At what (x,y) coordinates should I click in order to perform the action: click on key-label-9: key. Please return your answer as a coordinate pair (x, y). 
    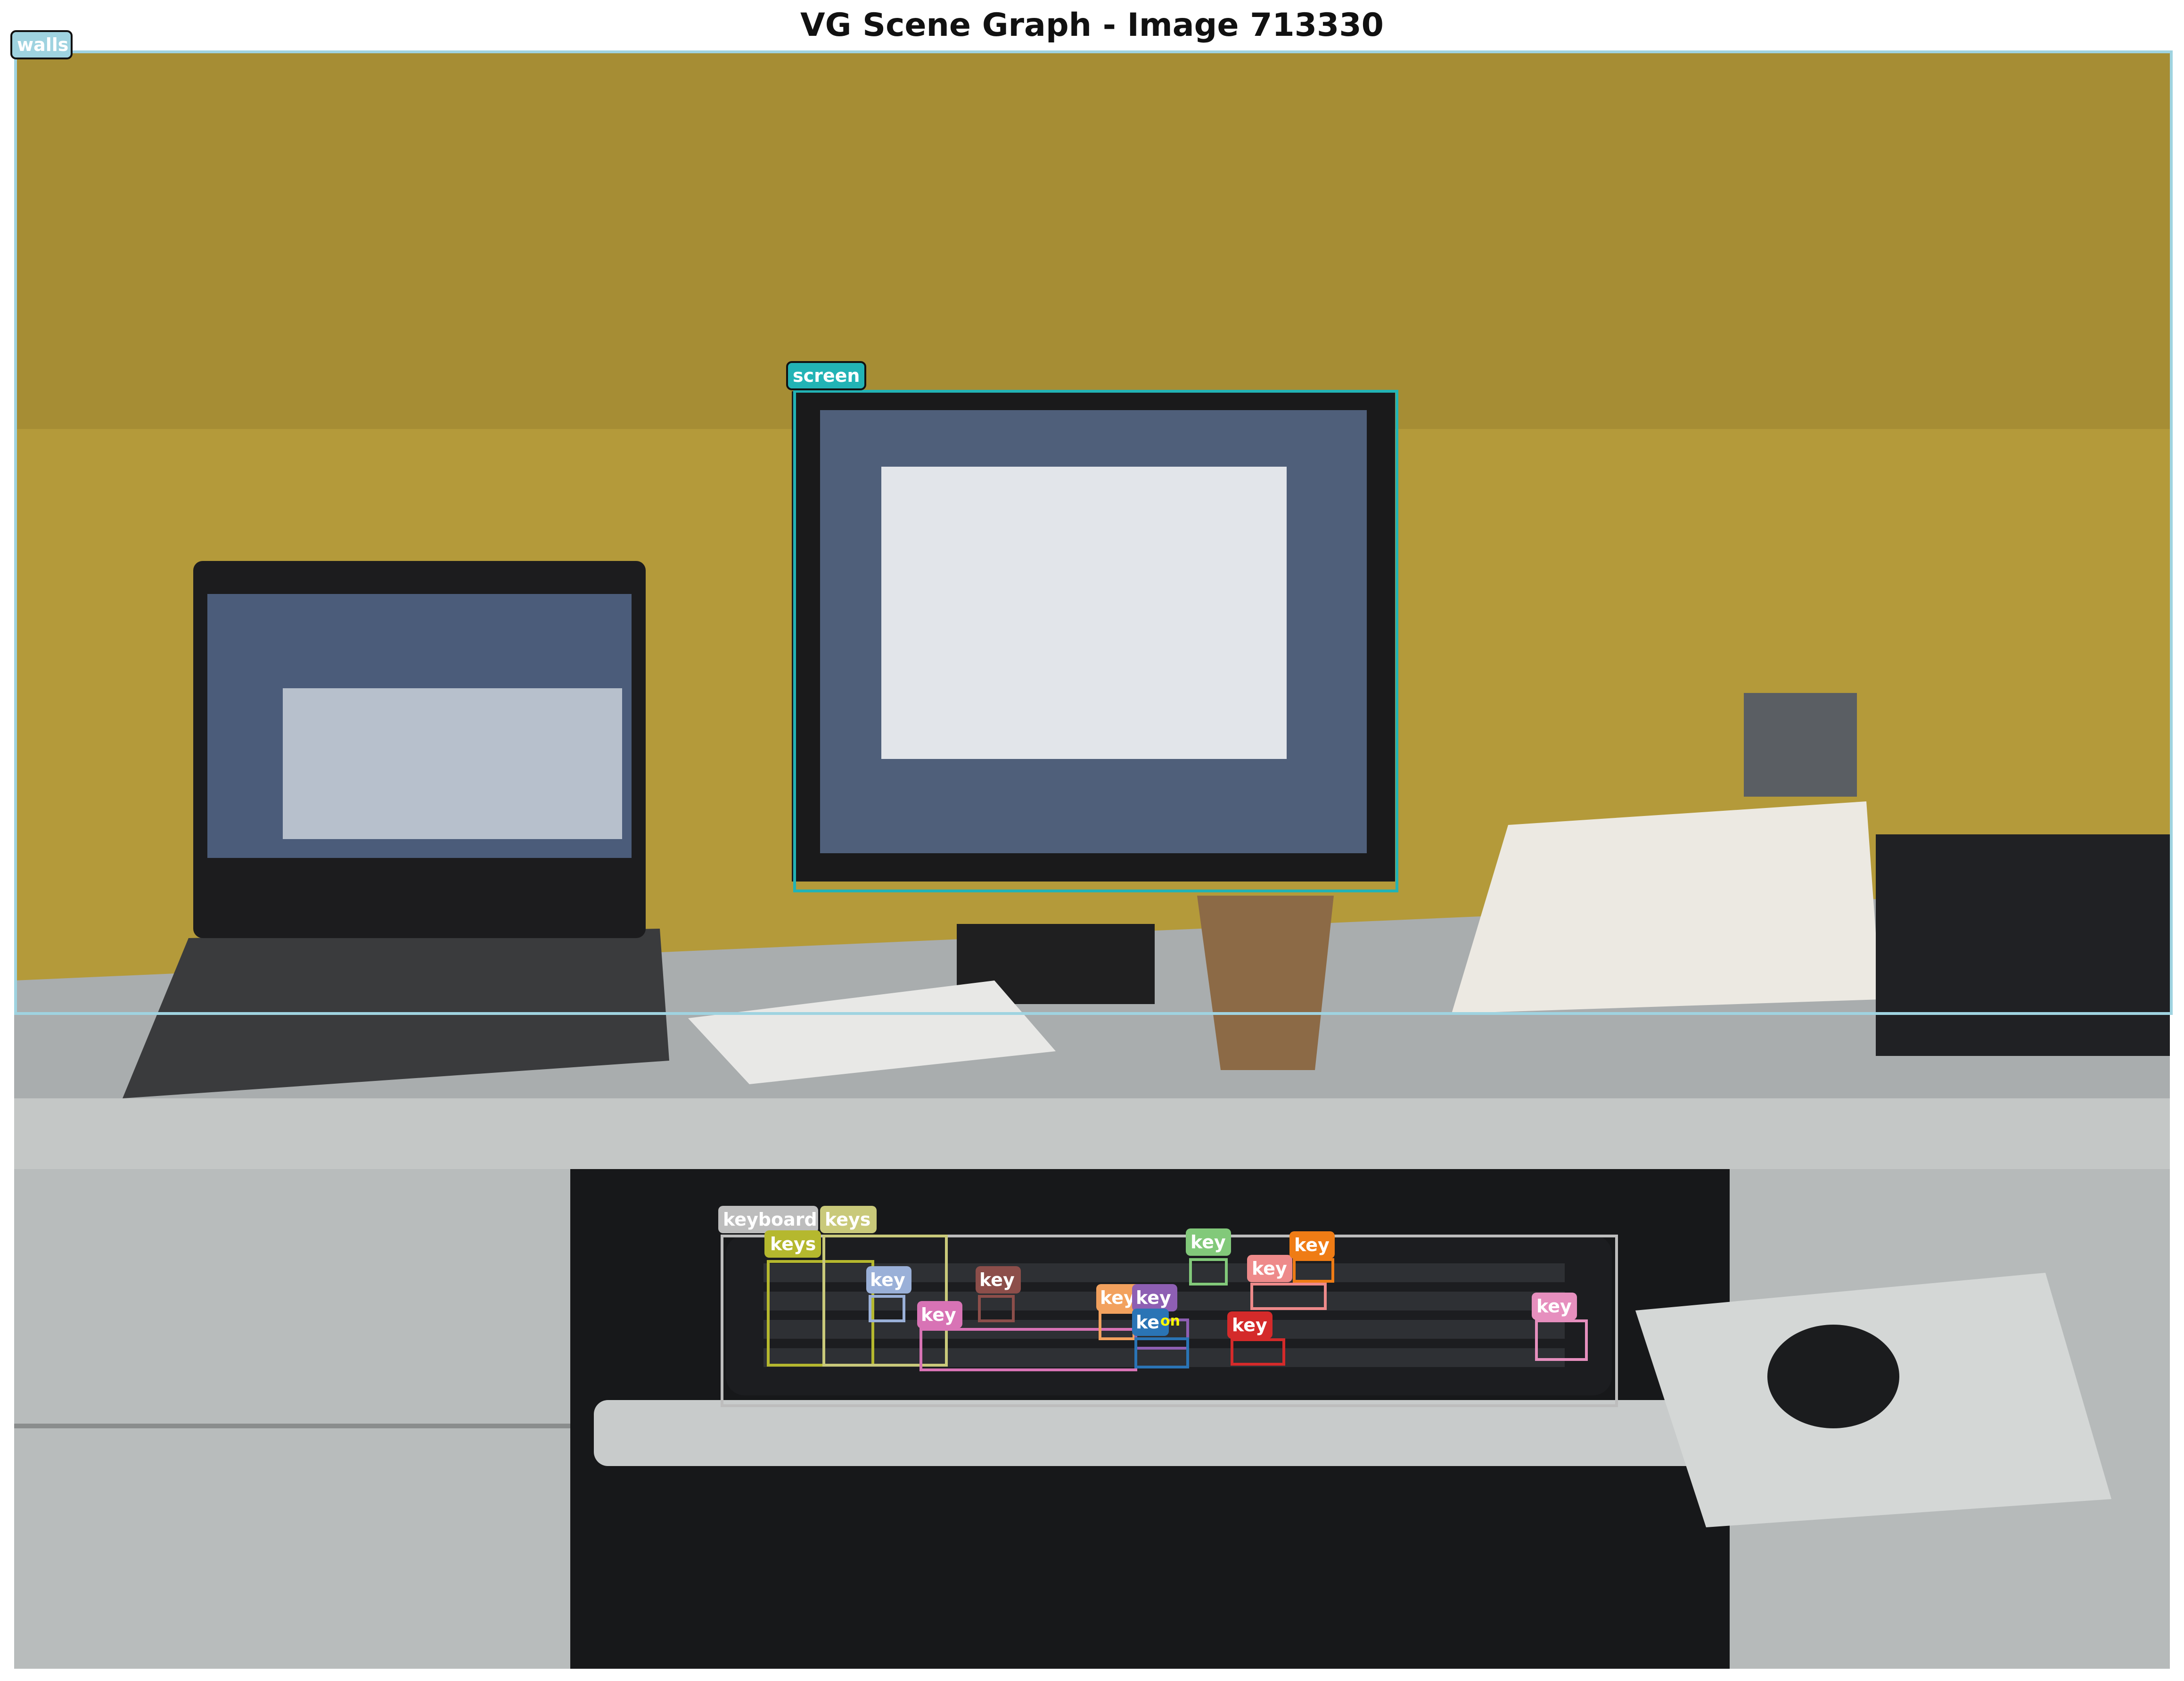
    Looking at the image, I should click on (1312, 1245).